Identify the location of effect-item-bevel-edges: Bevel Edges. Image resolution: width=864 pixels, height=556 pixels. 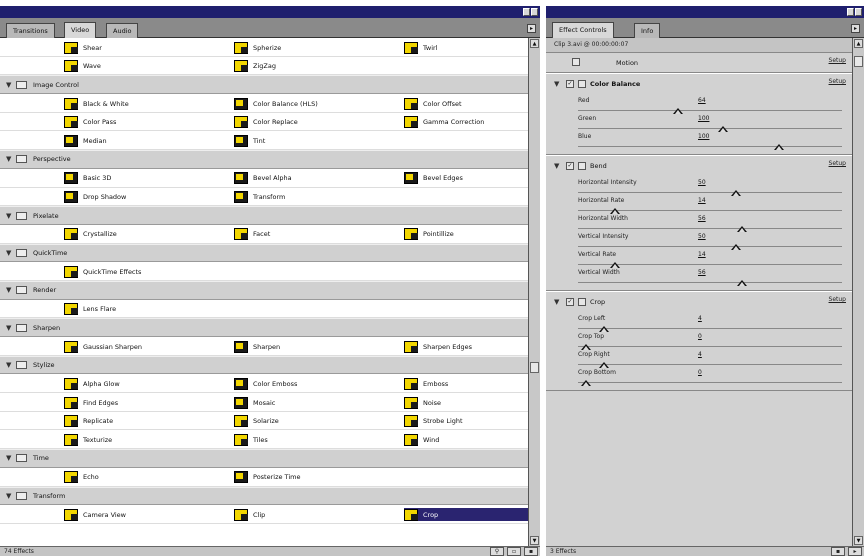
(433, 178).